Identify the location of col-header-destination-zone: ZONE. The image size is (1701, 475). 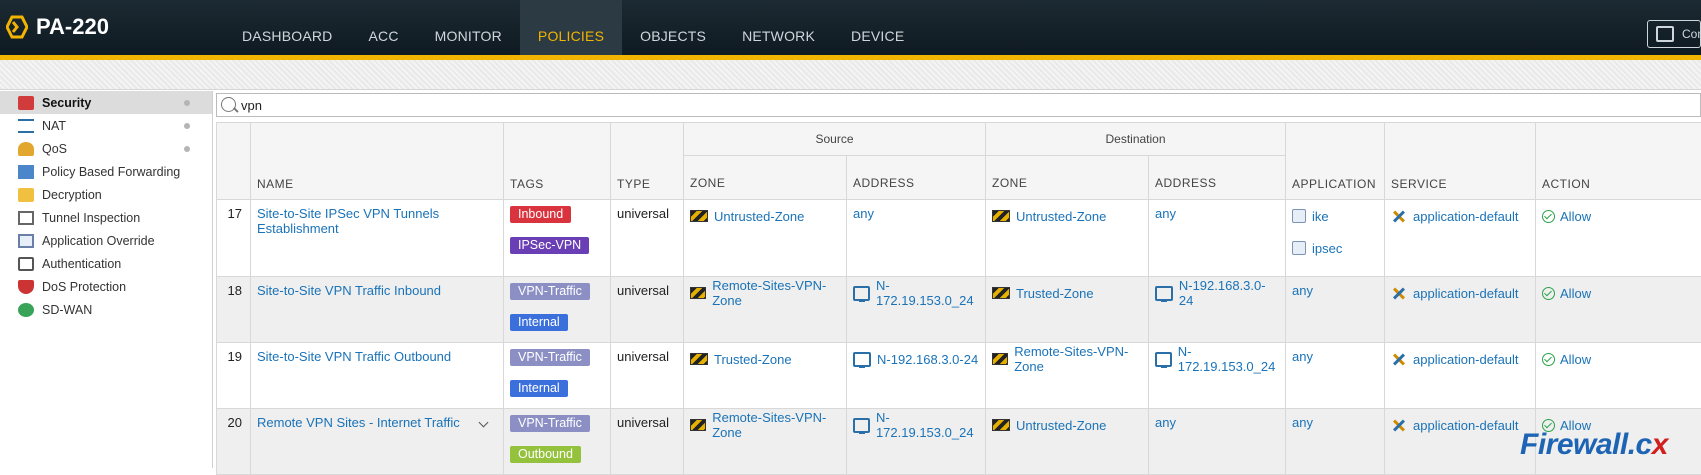
(1067, 178).